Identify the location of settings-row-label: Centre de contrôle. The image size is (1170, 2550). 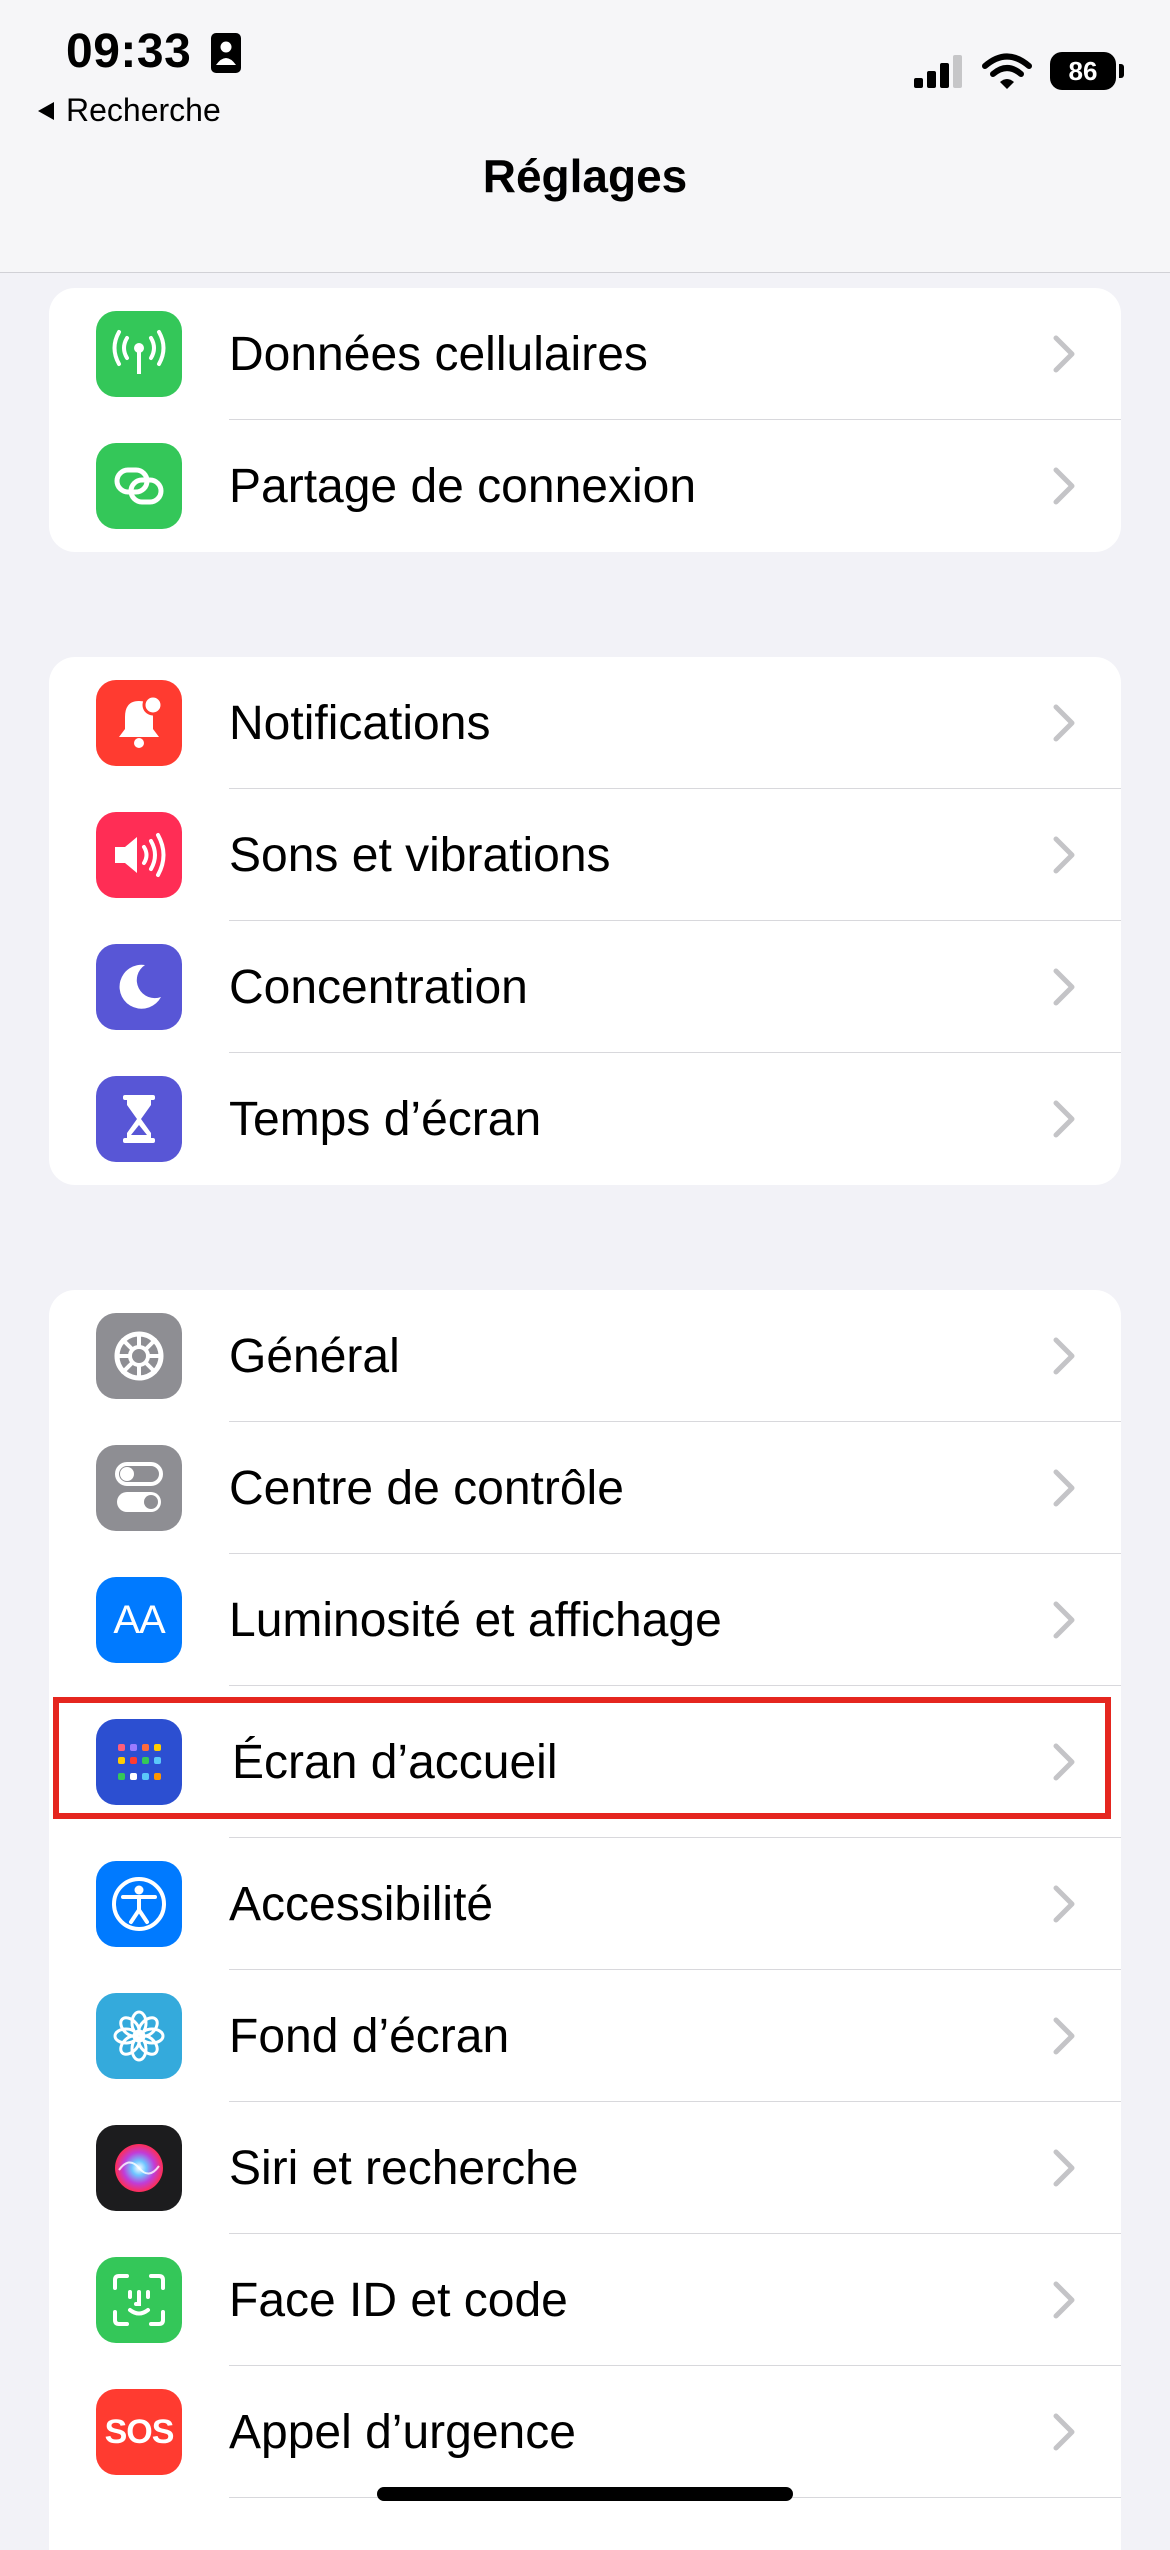
(426, 1488).